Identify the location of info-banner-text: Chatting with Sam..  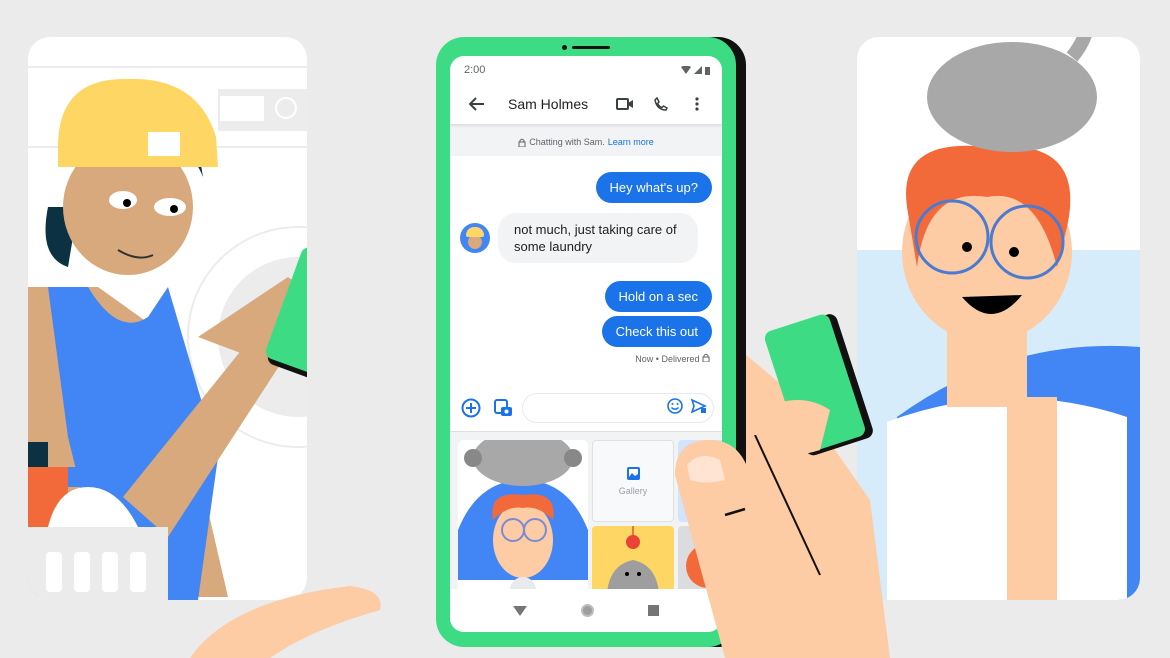
(567, 142).